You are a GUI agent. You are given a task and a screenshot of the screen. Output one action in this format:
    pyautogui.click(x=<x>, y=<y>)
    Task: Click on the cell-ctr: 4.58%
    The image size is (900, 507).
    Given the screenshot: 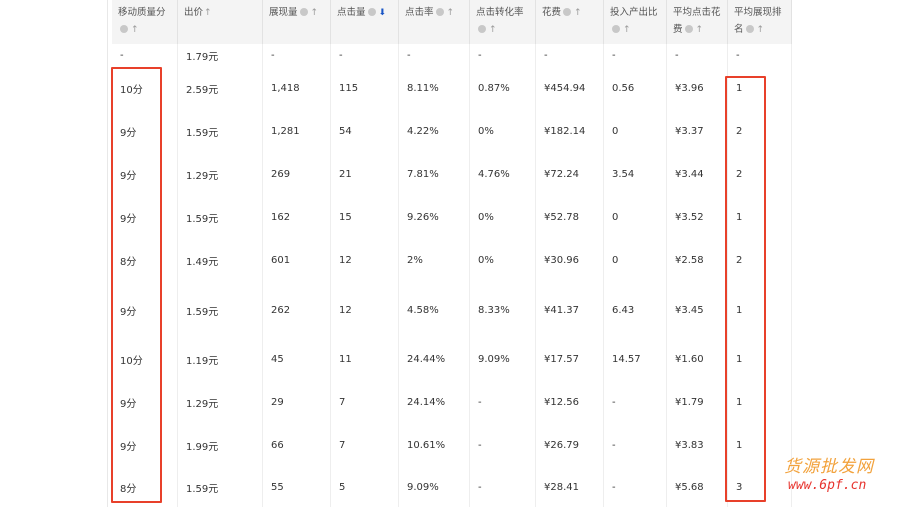 What is the action you would take?
    pyautogui.click(x=434, y=310)
    